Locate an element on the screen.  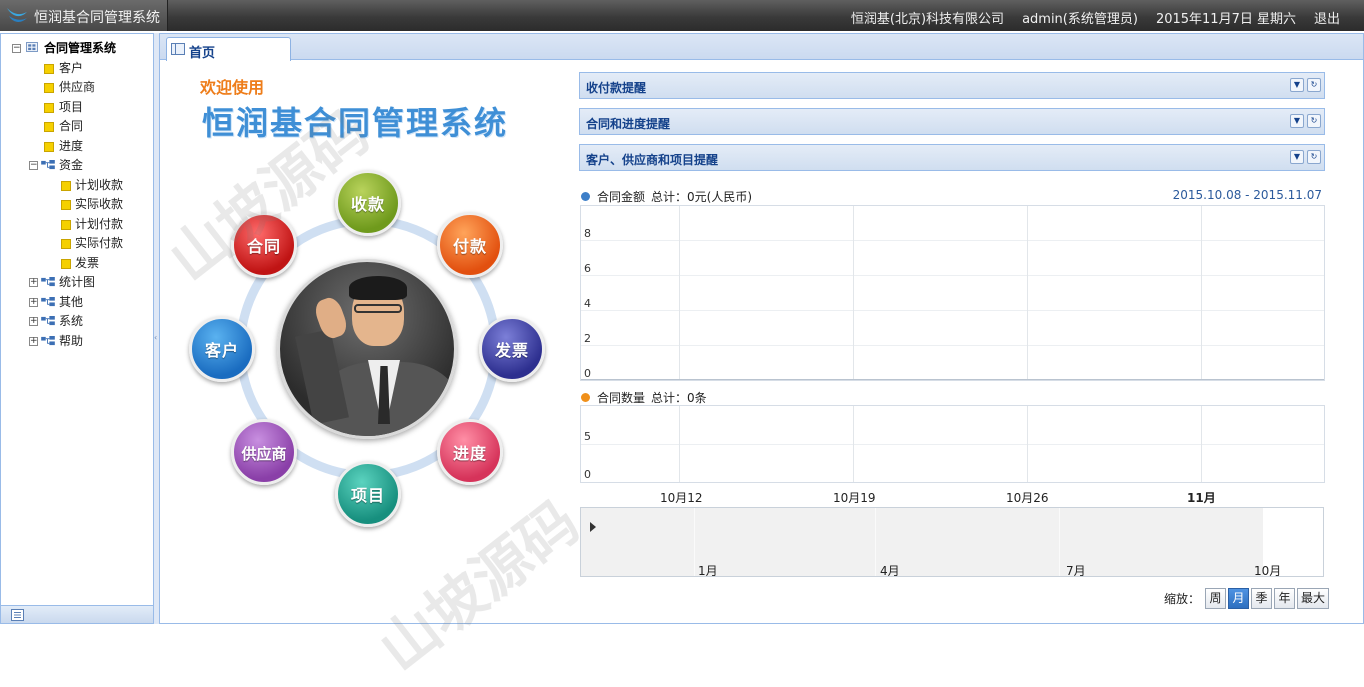
contract-progress-reminder-panel: 合同和进度提醒 ▼ ↻ is located at coordinates (952, 121).